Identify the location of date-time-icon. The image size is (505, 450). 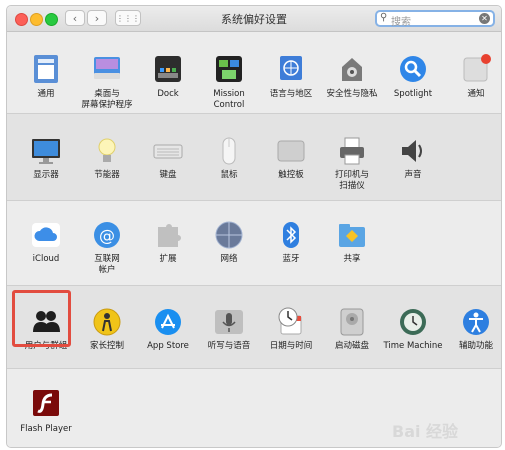
(290, 321).